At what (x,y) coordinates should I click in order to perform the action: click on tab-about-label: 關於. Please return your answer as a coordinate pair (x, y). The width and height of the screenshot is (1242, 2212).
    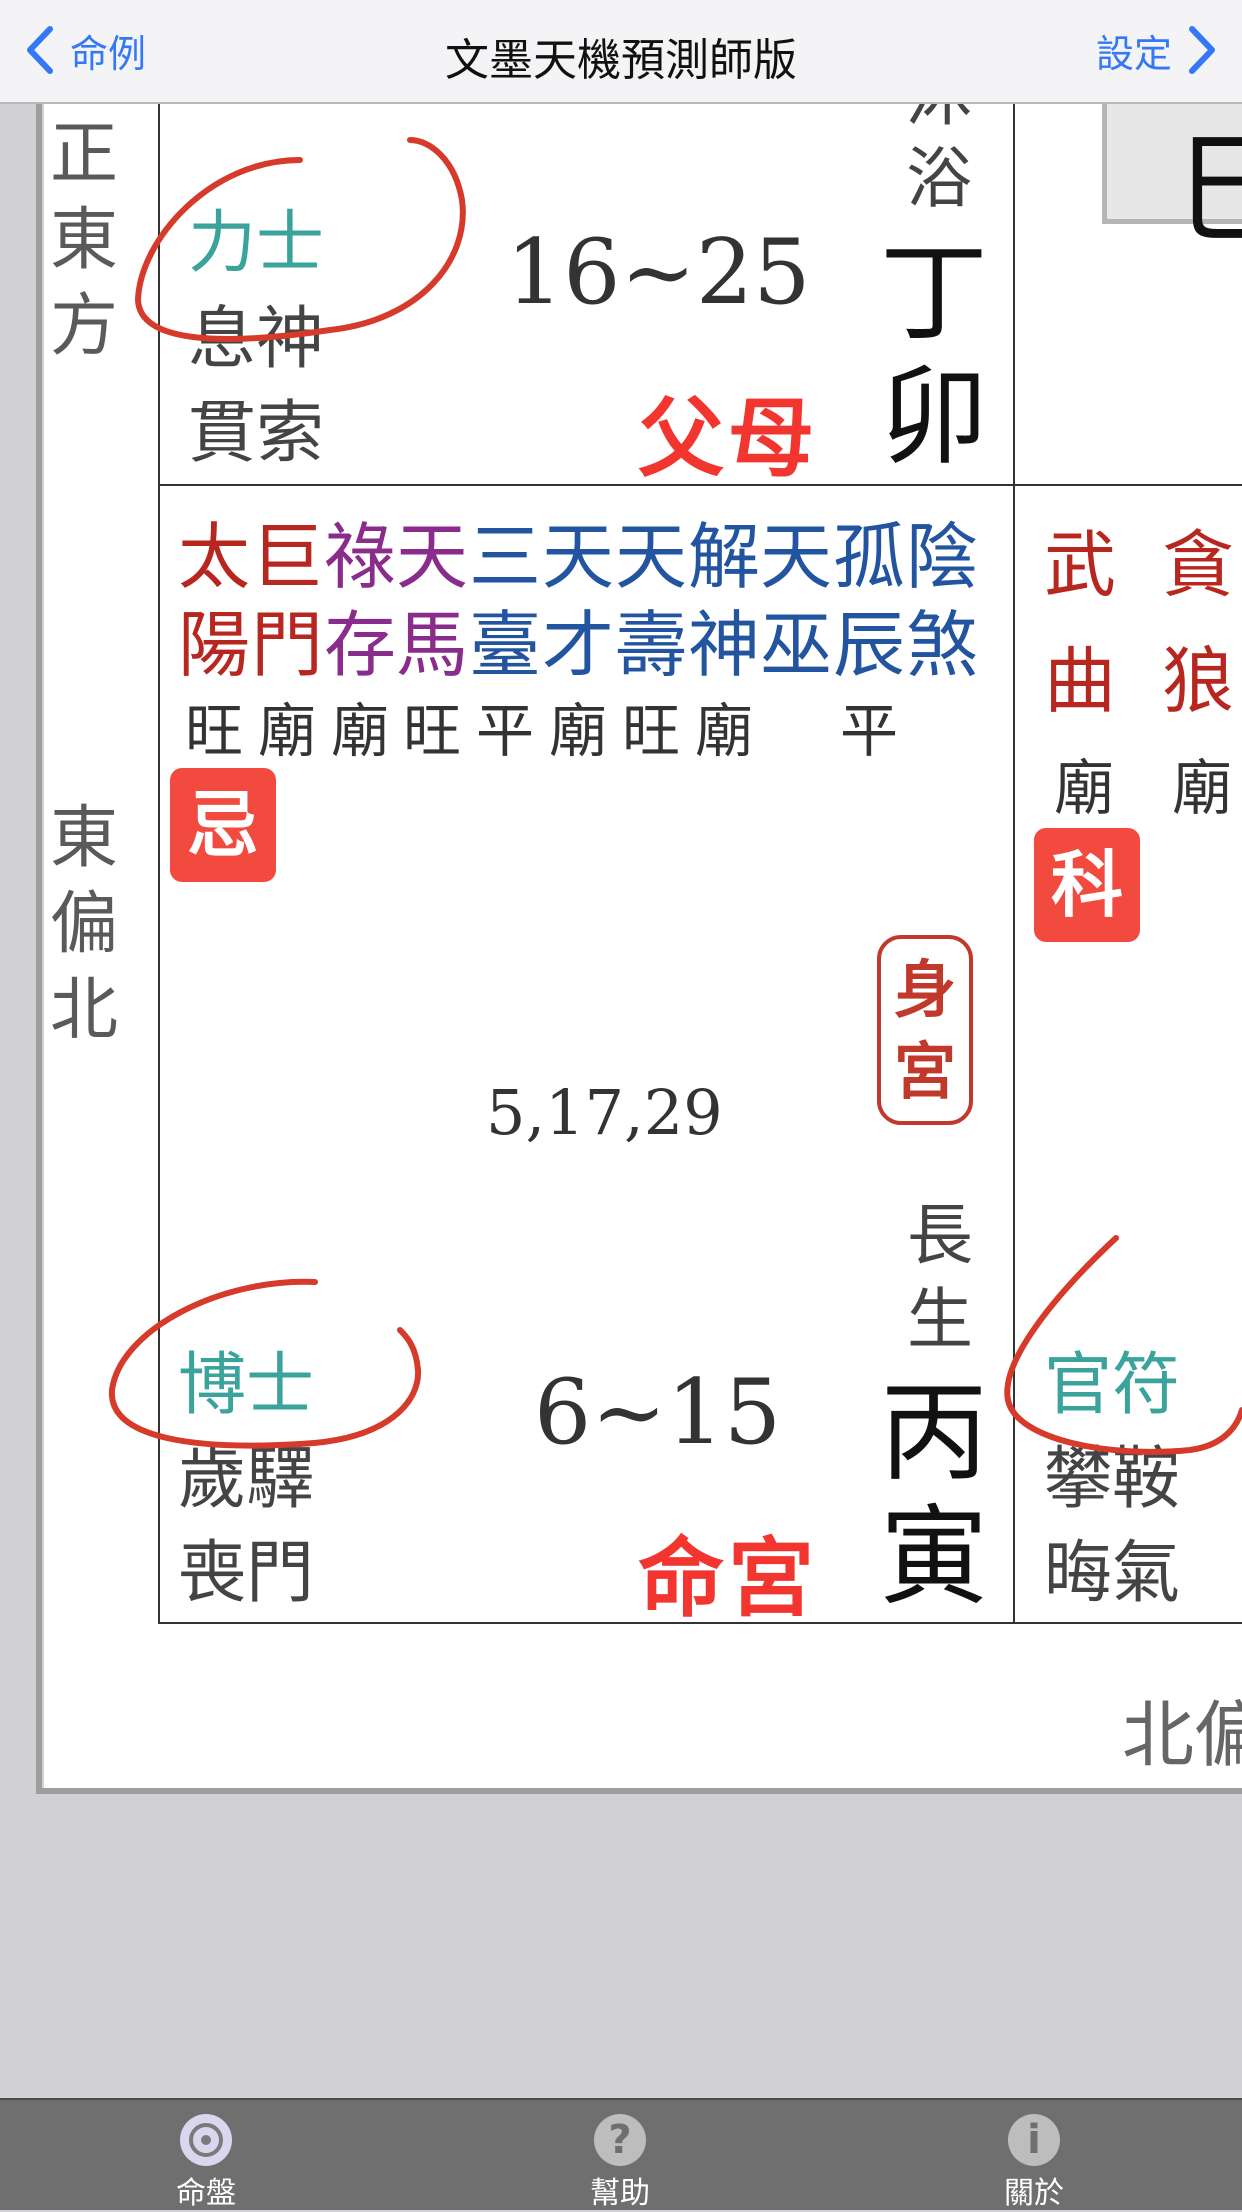
    Looking at the image, I should click on (1034, 2193).